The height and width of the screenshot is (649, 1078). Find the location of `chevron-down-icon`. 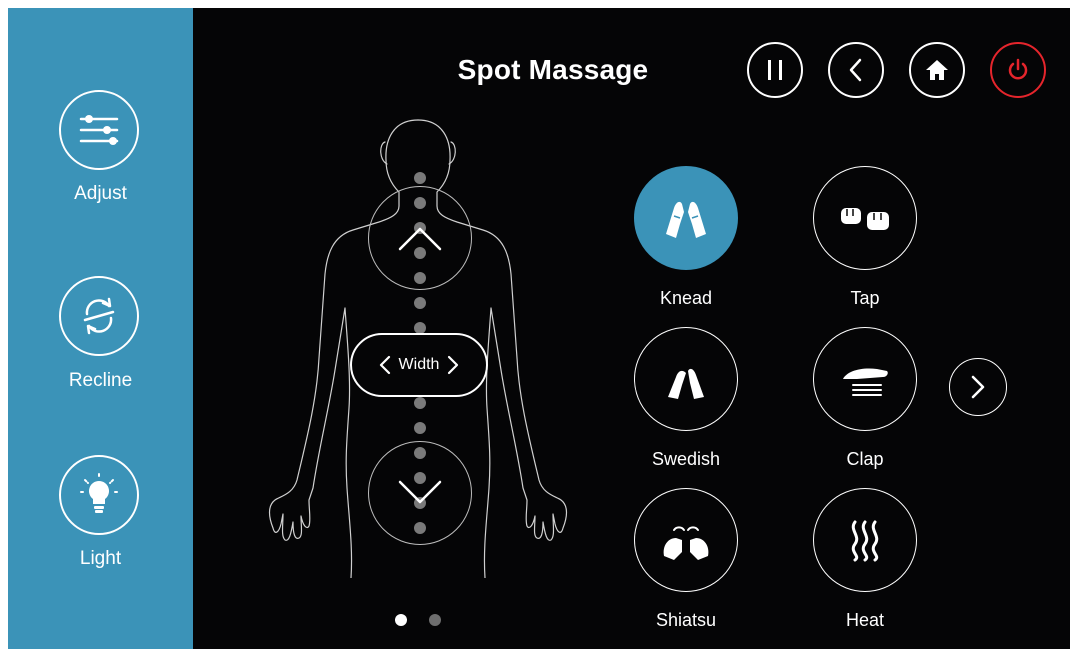

chevron-down-icon is located at coordinates (420, 492).